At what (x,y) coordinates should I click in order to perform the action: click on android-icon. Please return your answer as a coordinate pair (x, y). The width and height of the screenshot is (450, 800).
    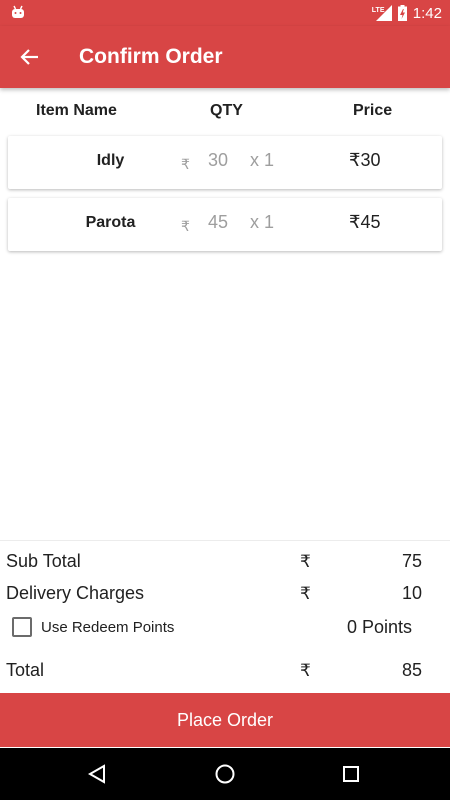
    Looking at the image, I should click on (18, 11).